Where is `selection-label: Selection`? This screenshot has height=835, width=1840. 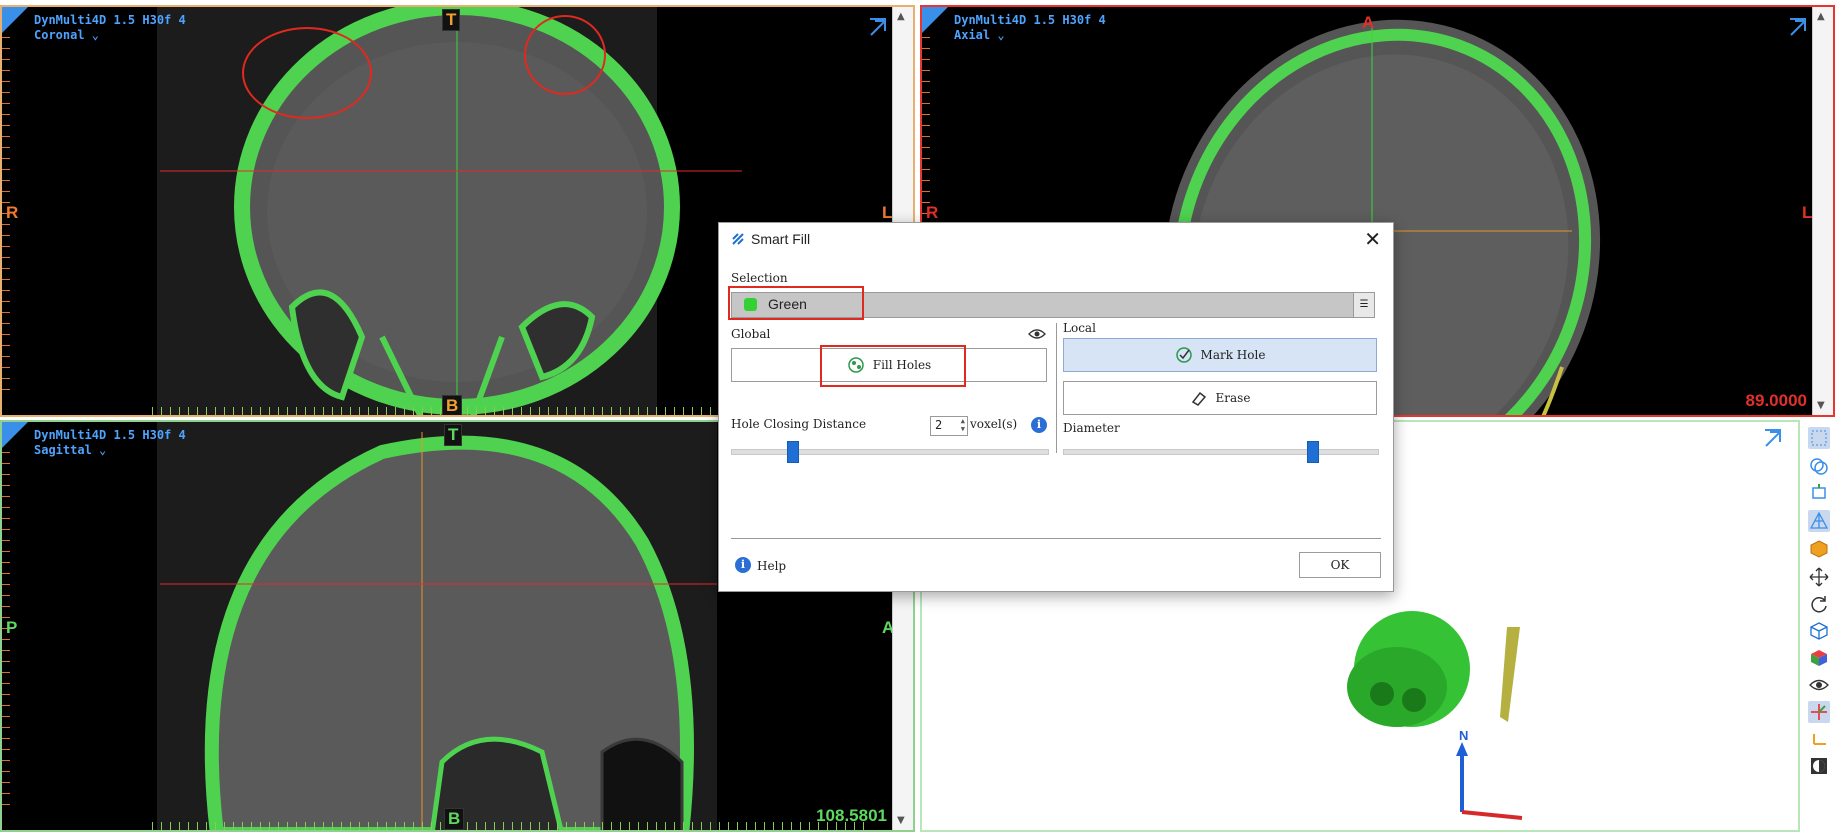
selection-label: Selection is located at coordinates (759, 278).